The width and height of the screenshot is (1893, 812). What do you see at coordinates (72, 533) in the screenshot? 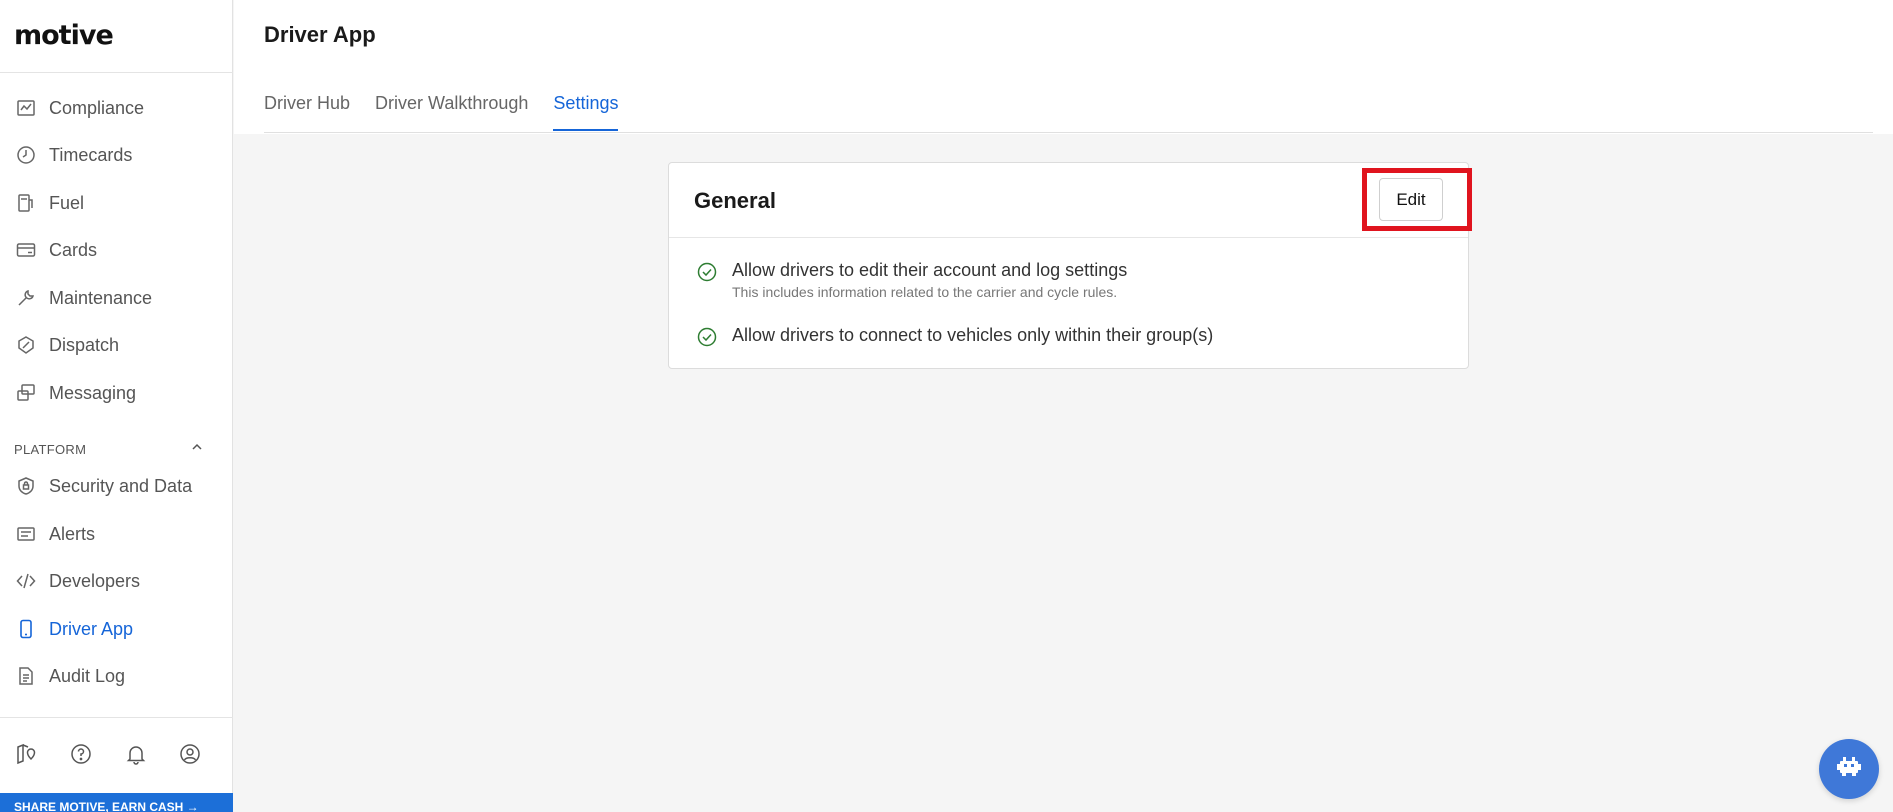
I see `sidebar-item-label: Alerts` at bounding box center [72, 533].